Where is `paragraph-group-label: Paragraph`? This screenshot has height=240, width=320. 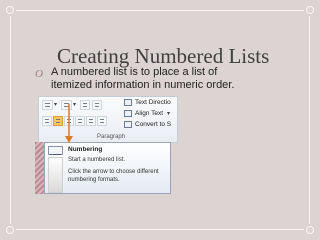 paragraph-group-label: Paragraph is located at coordinates (111, 137).